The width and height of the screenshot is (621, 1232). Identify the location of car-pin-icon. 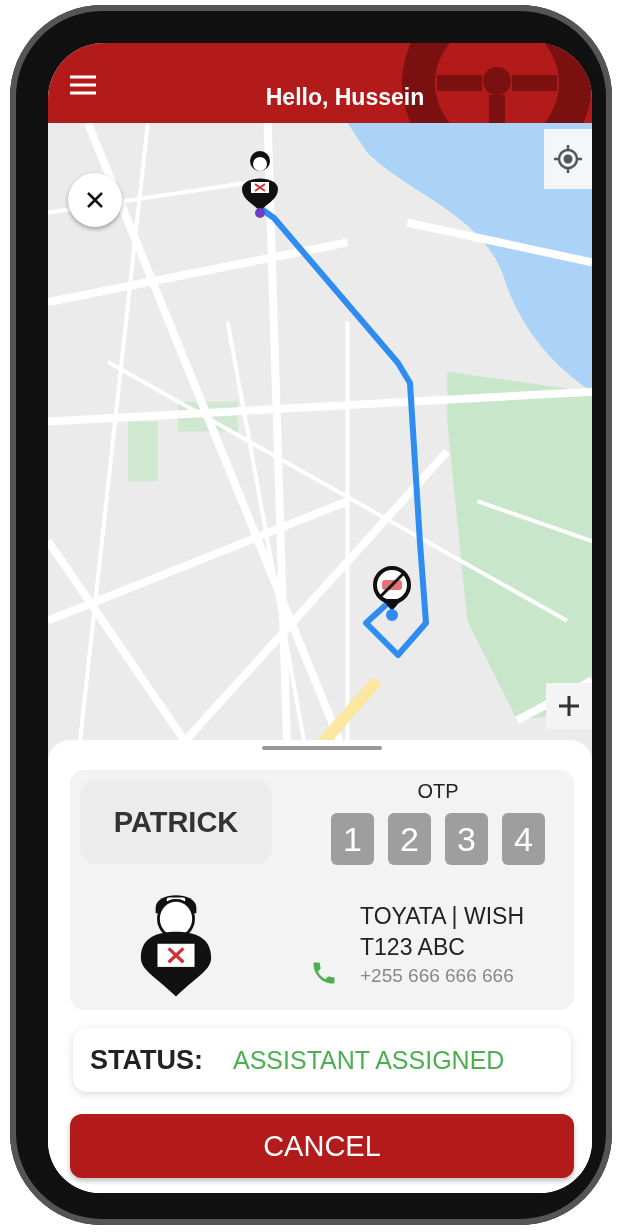
(392, 593).